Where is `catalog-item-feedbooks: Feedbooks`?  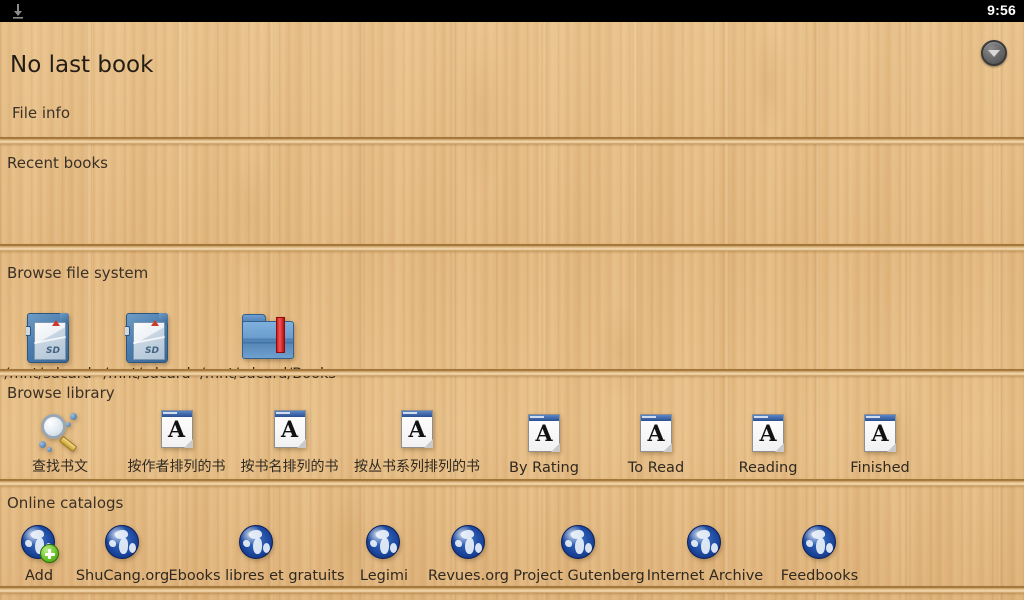
catalog-item-feedbooks: Feedbooks is located at coordinates (819, 554).